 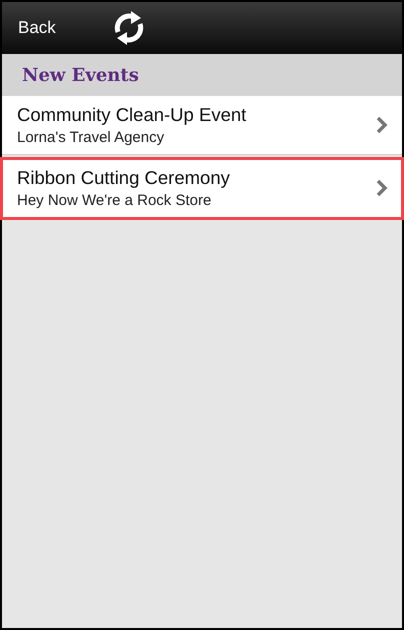 I want to click on event-list-item: Community Clean-Up Event Lorna's Travel Agency, so click(x=202, y=125).